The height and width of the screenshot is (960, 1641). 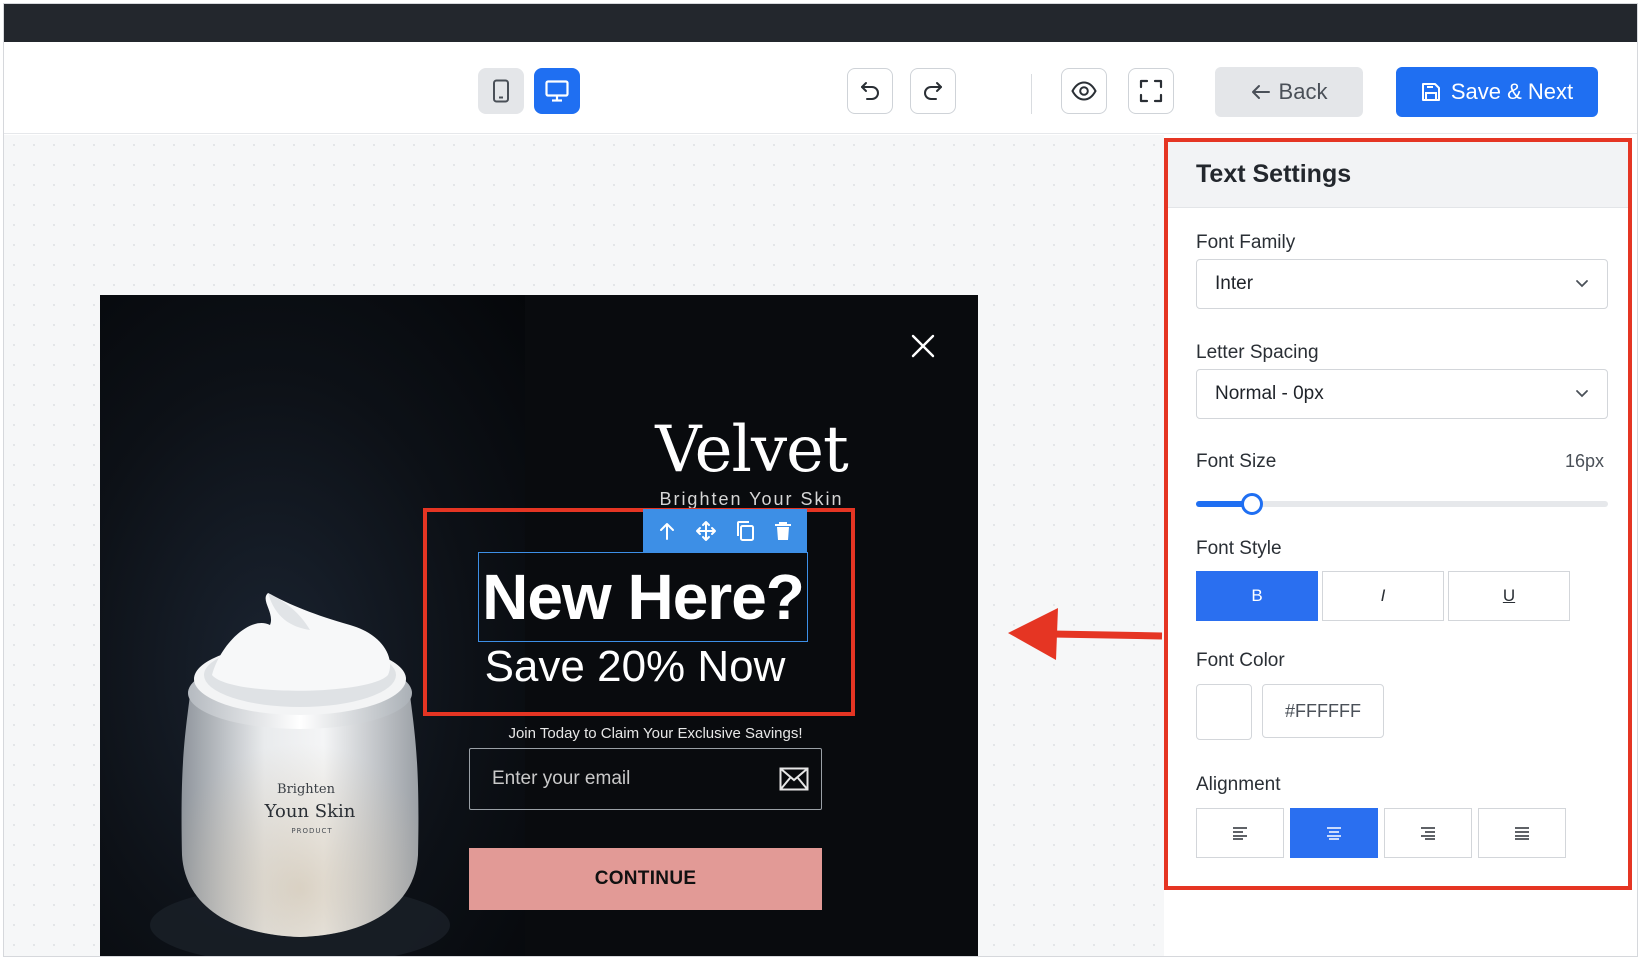 I want to click on letter-spacing-label: Letter Spacing, so click(x=1257, y=352).